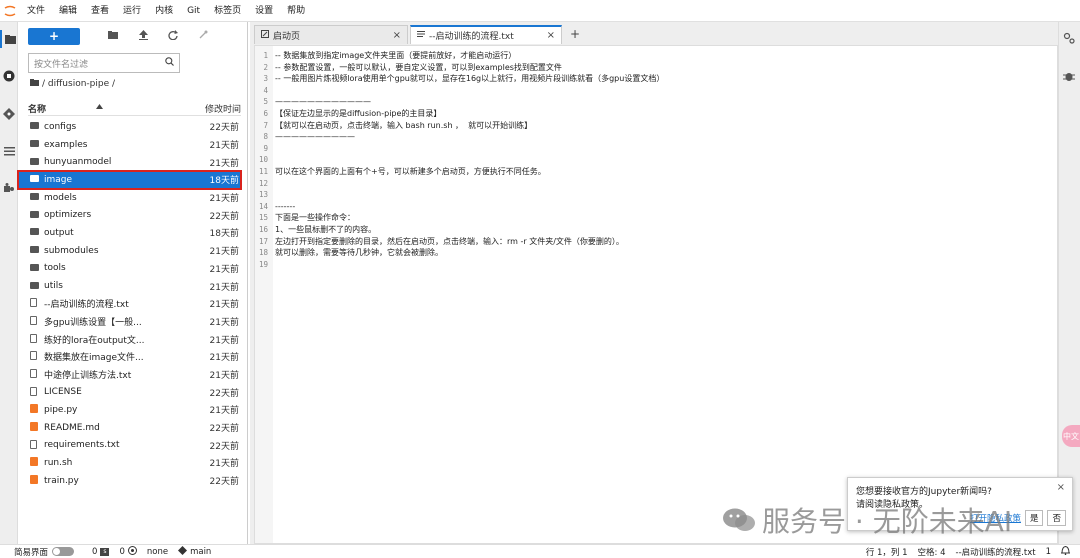  What do you see at coordinates (164, 11) in the screenshot?
I see `menu-kernel: 内核` at bounding box center [164, 11].